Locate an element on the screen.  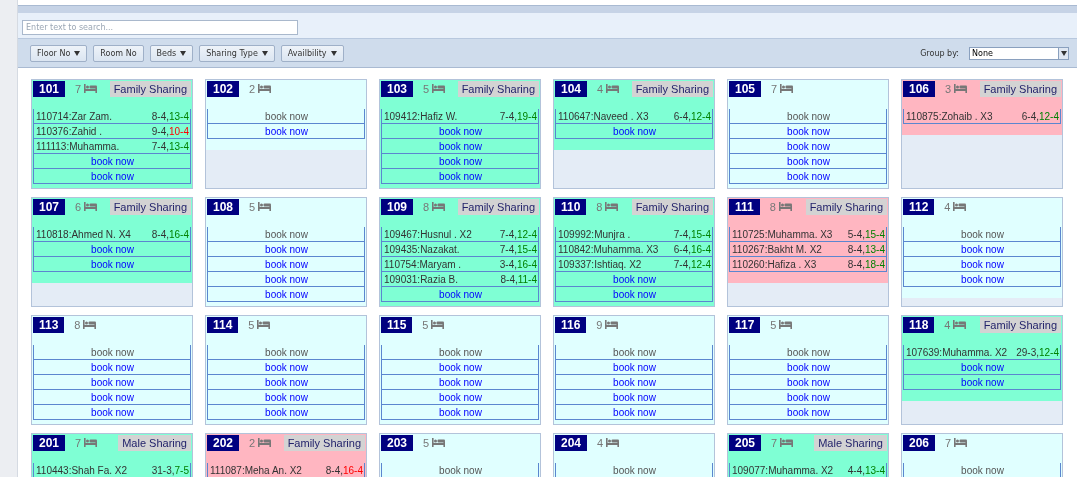
bed-count: 7 is located at coordinates (78, 88).